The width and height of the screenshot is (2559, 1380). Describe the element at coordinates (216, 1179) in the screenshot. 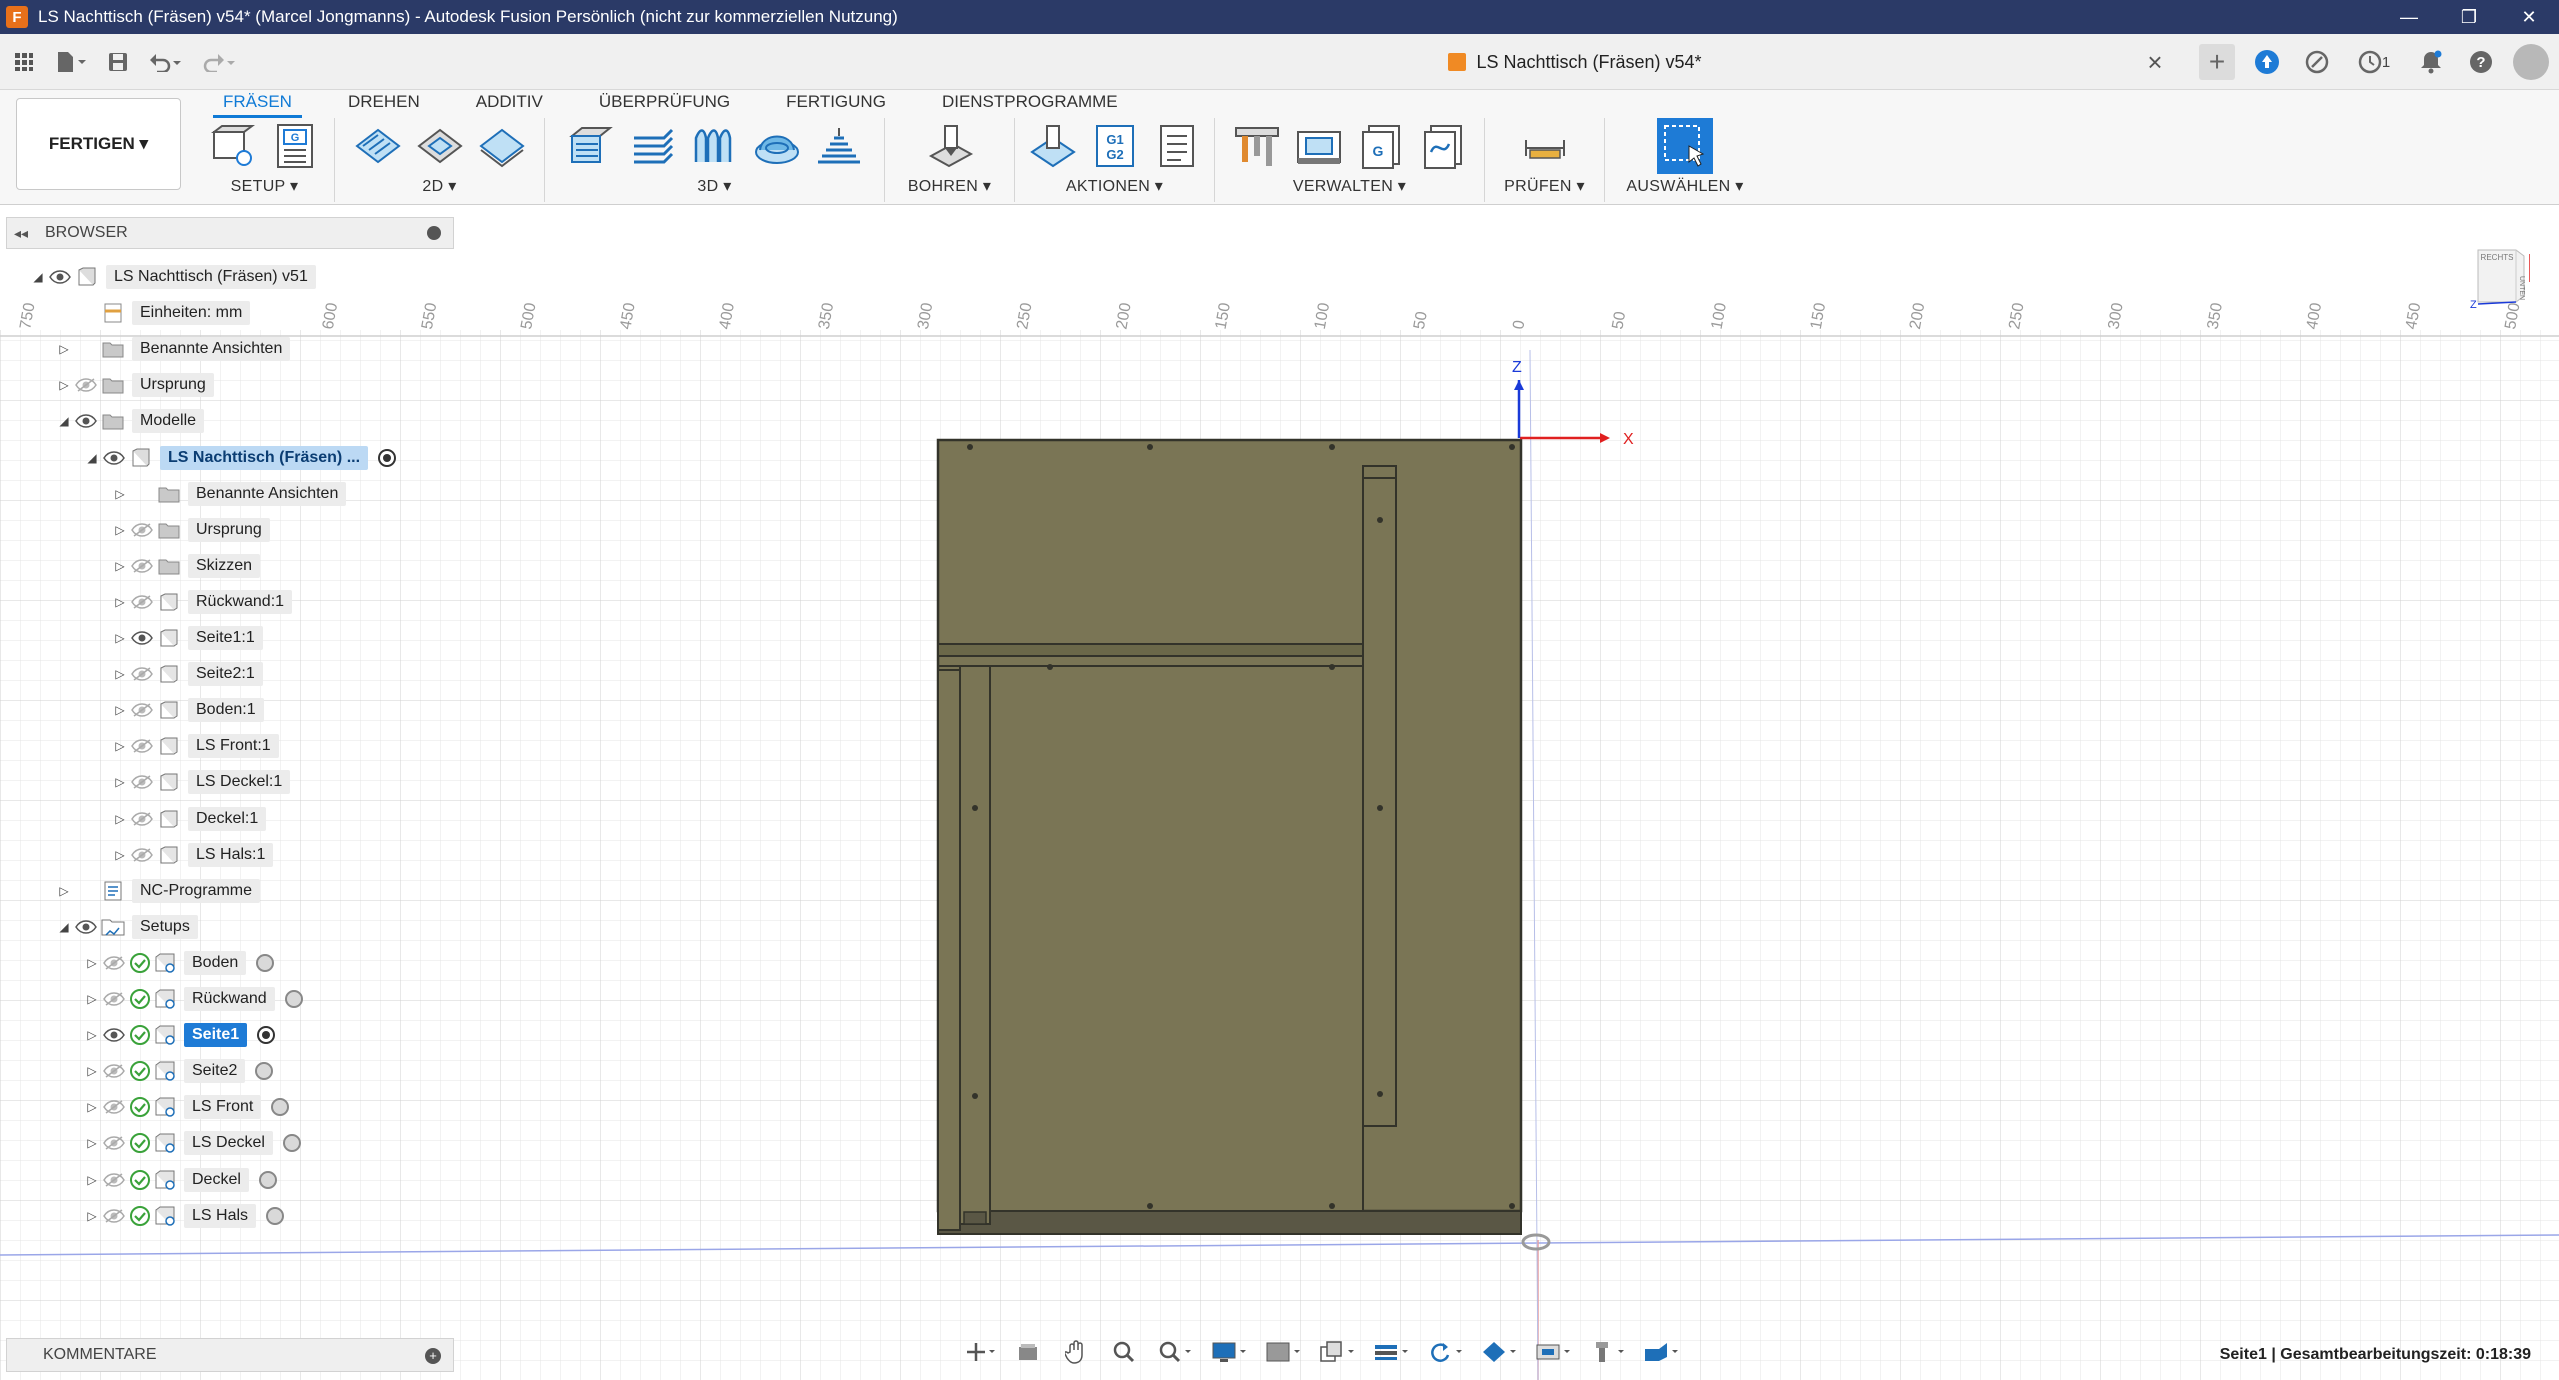

I see `tree-node-label: Deckel` at that location.